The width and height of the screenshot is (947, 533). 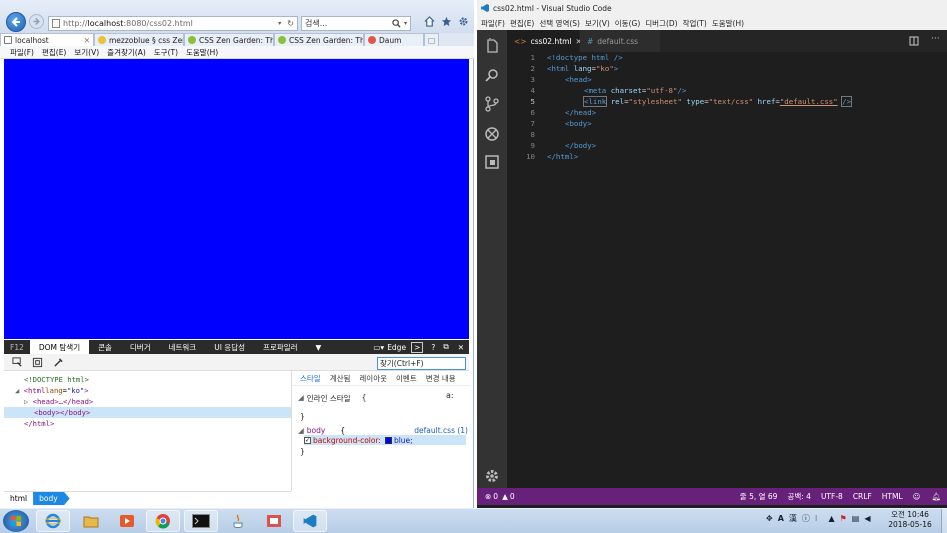 I want to click on clock: 오전 10:46 2018-05-16, so click(x=910, y=520).